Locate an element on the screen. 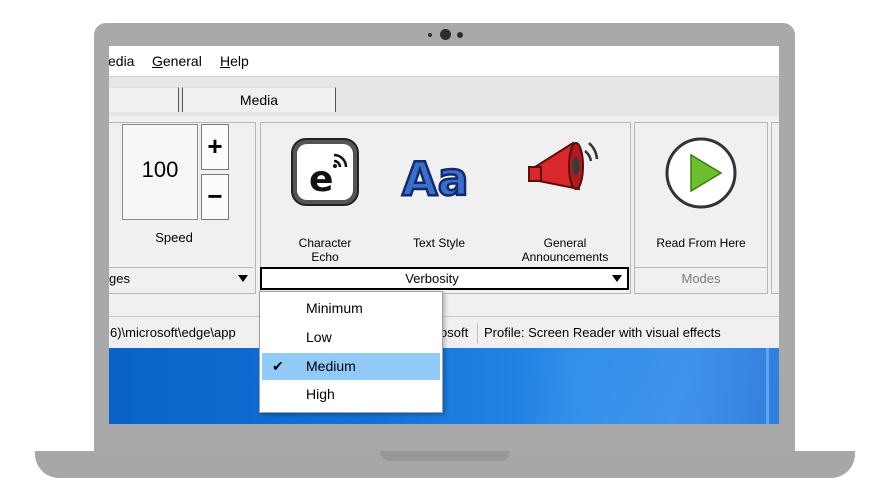 The height and width of the screenshot is (500, 889). modes-group: Read From Here Modes is located at coordinates (701, 208).